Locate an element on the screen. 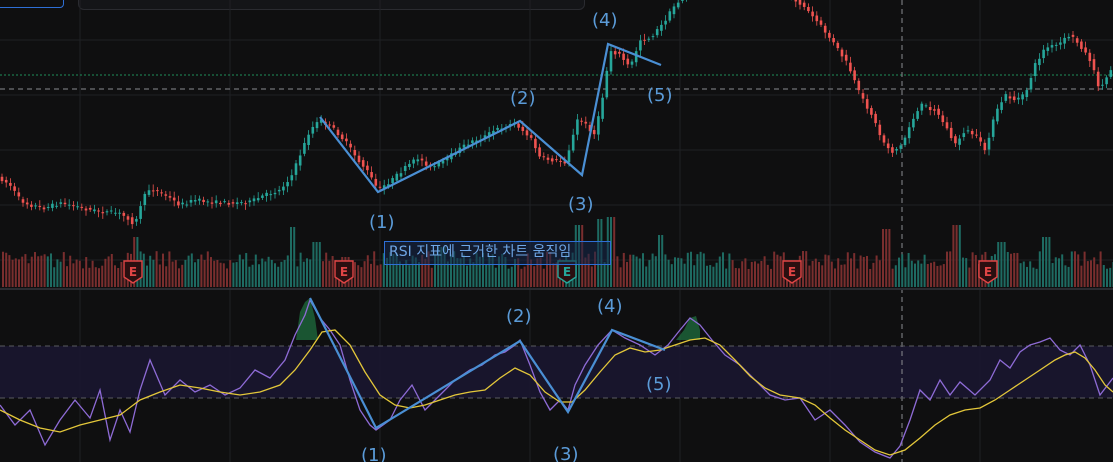 This screenshot has height=462, width=1113. rsi-wave-label-5: (5) is located at coordinates (659, 384).